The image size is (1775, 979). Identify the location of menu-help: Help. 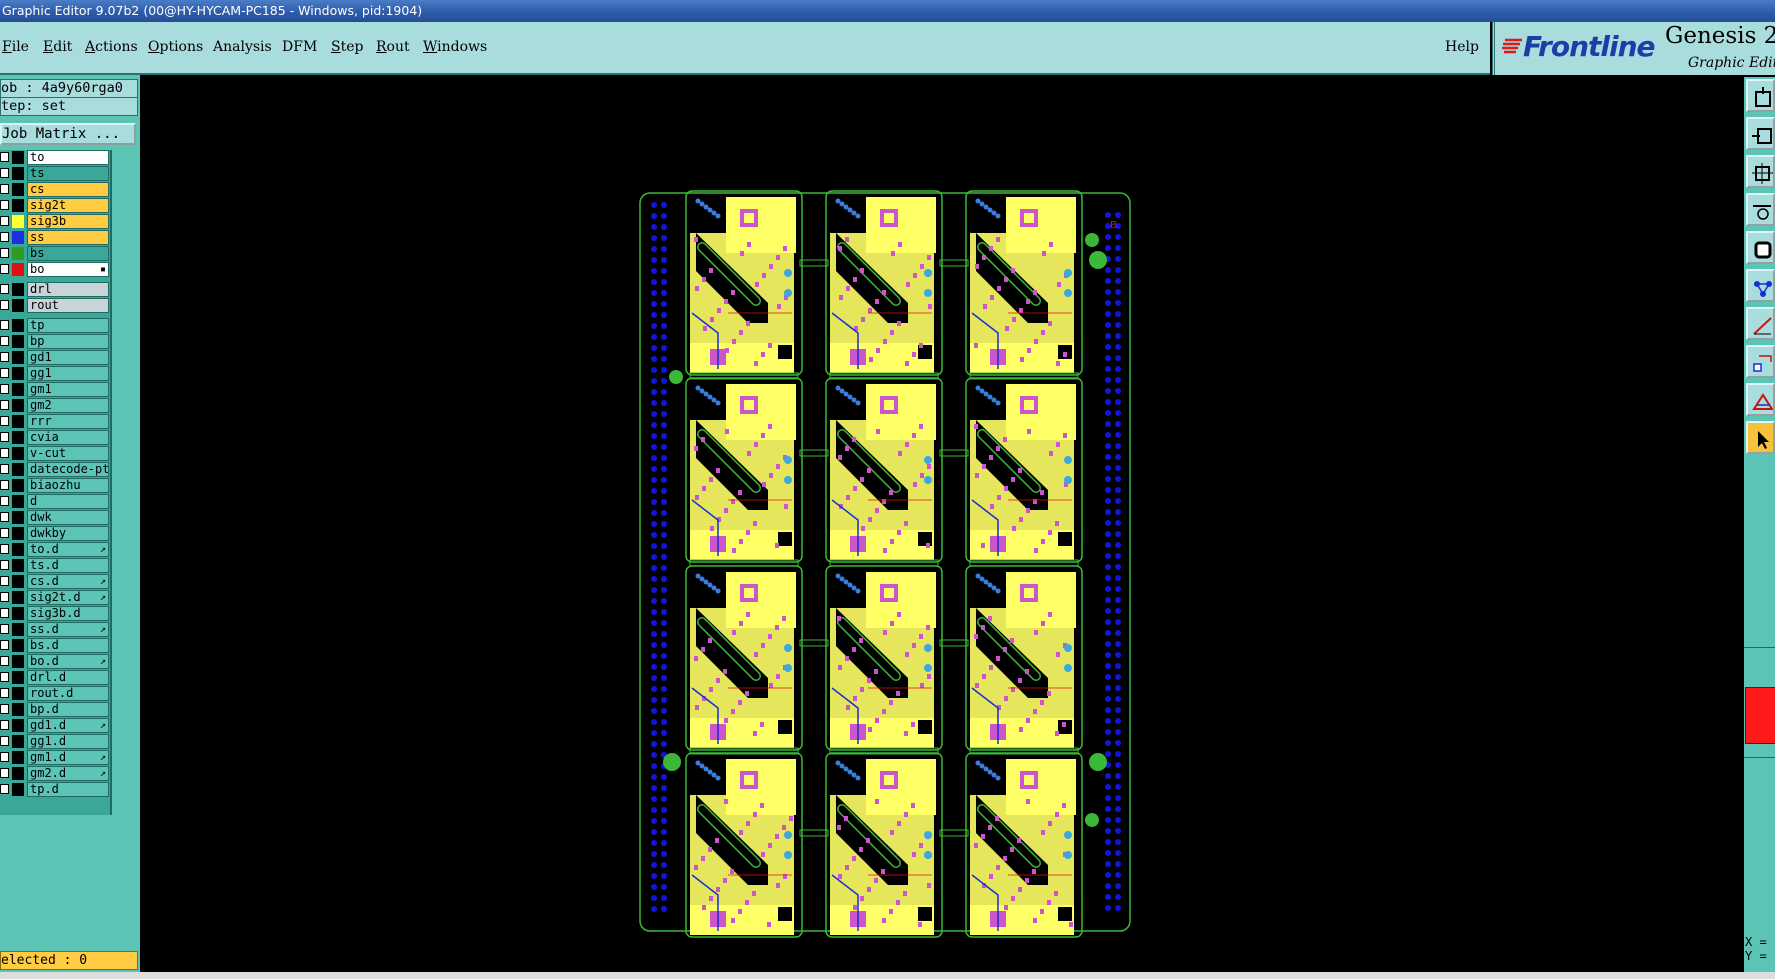
(1462, 47).